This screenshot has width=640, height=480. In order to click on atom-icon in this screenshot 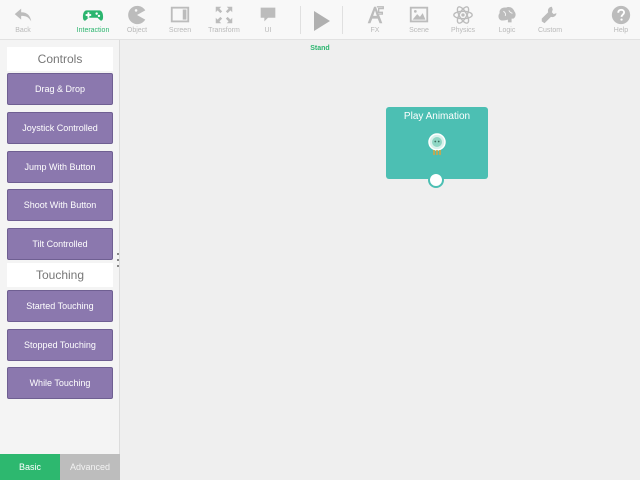, I will do `click(463, 15)`.